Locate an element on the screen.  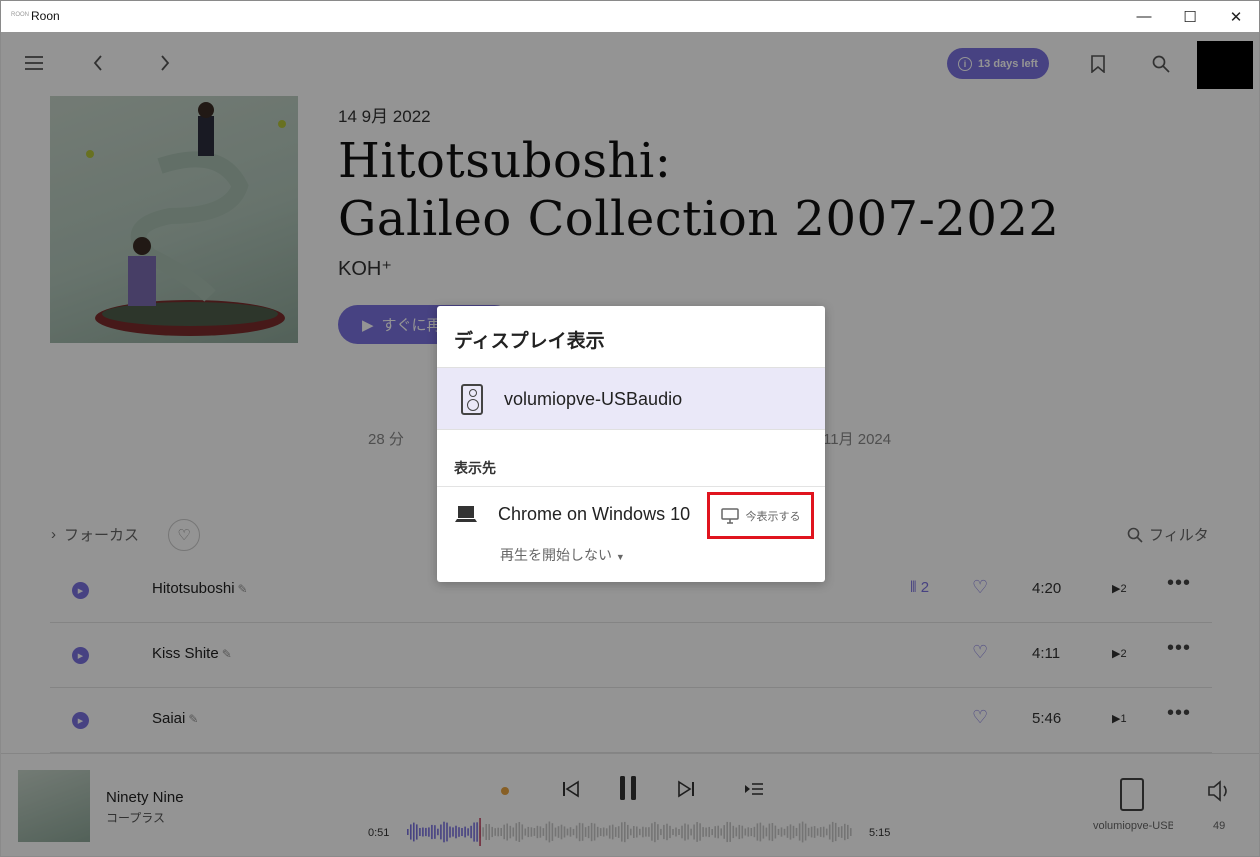
roon-logo-icon: ROON is located at coordinates (20, 15).